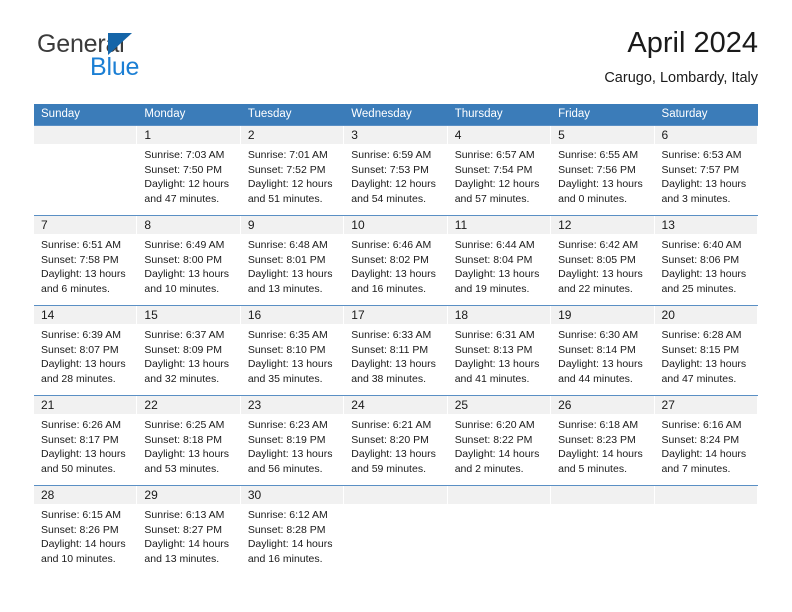 The height and width of the screenshot is (612, 792). I want to click on day-number: 1, so click(148, 135).